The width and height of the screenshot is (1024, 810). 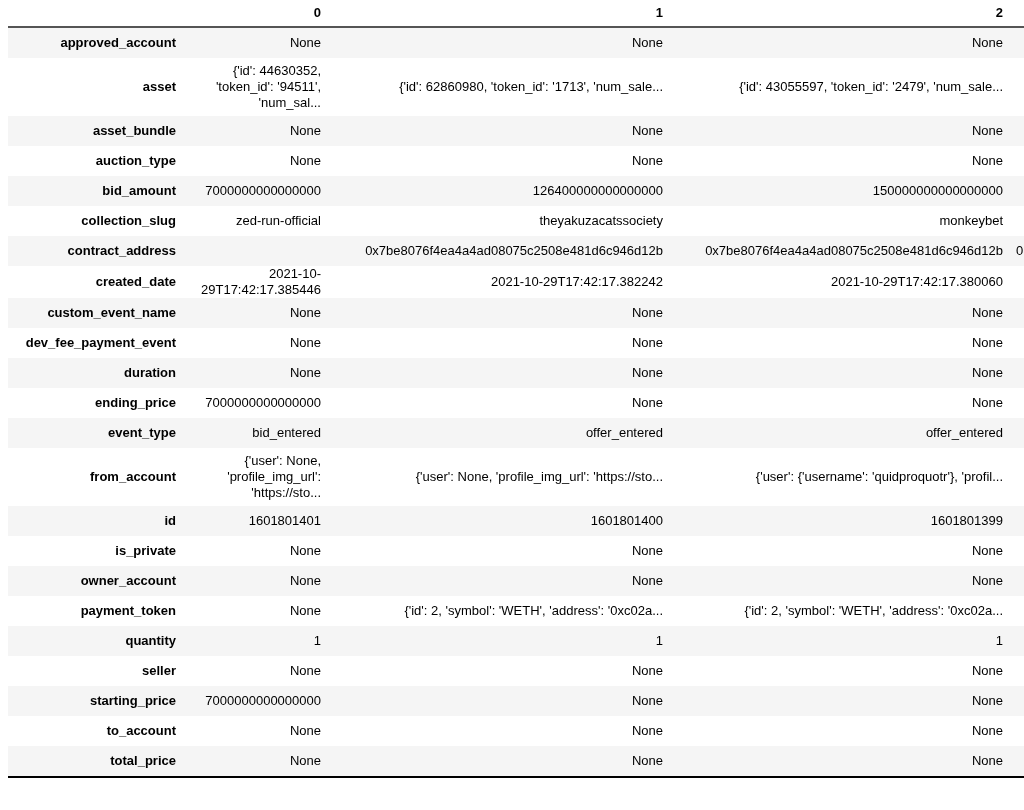 What do you see at coordinates (96, 343) in the screenshot?
I see `row-label: dev_fee_payment_event` at bounding box center [96, 343].